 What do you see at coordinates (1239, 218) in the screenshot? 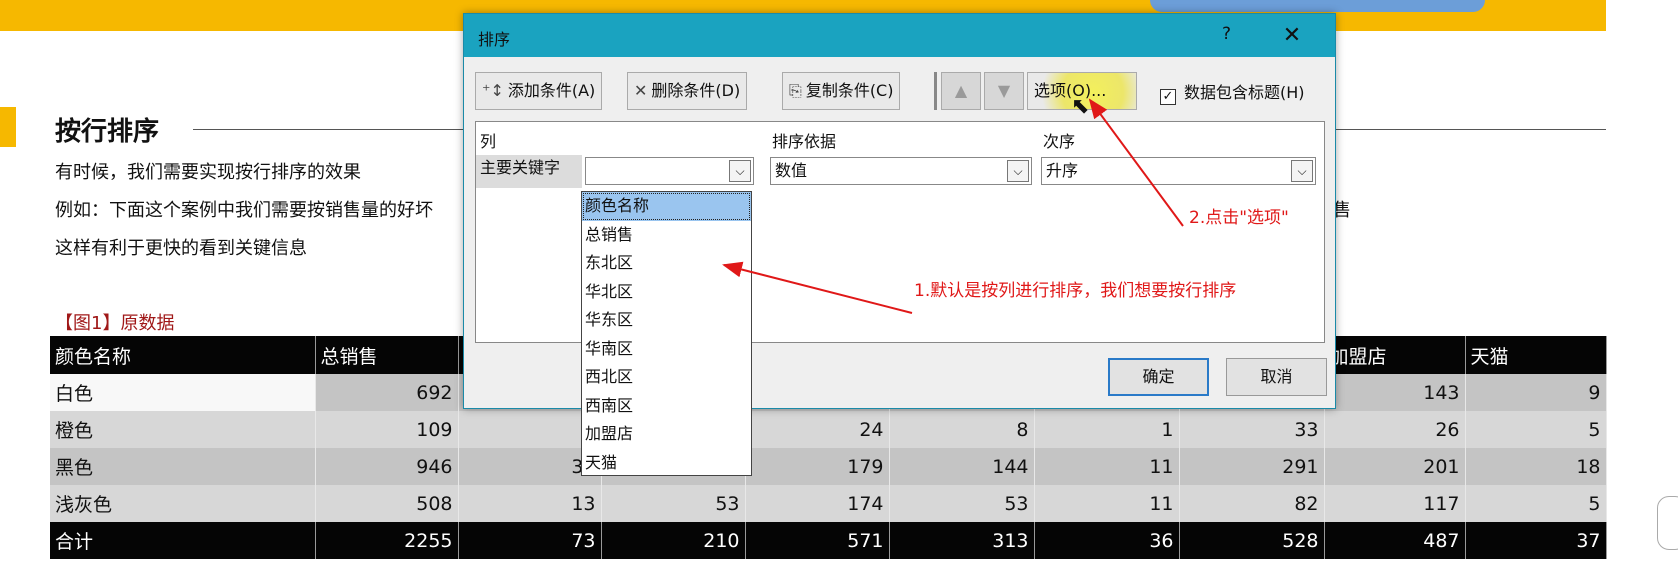
I see `annotation-note-2: 2.点击"选项"` at bounding box center [1239, 218].